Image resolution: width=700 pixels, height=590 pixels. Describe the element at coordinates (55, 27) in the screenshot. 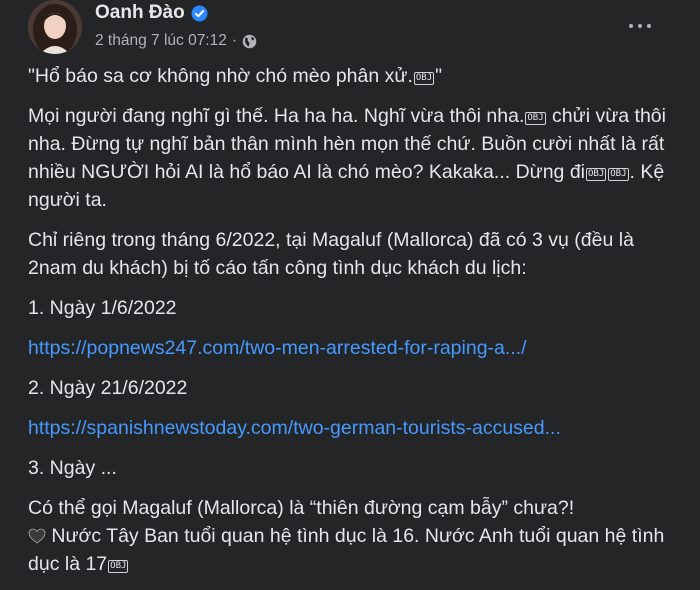

I see `avatar` at that location.